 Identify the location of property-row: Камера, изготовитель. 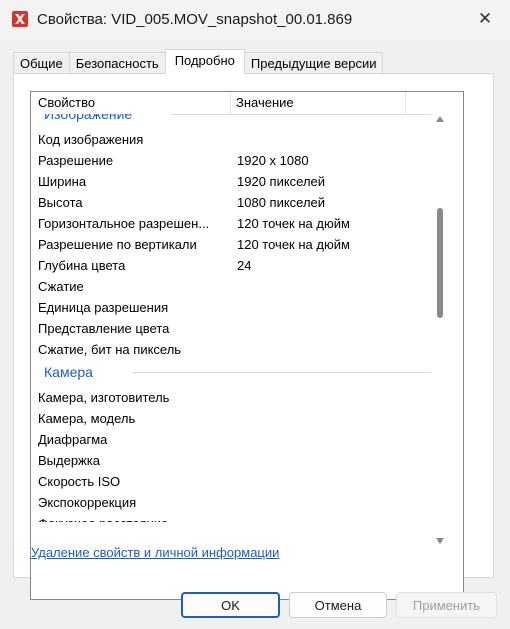
(237, 397).